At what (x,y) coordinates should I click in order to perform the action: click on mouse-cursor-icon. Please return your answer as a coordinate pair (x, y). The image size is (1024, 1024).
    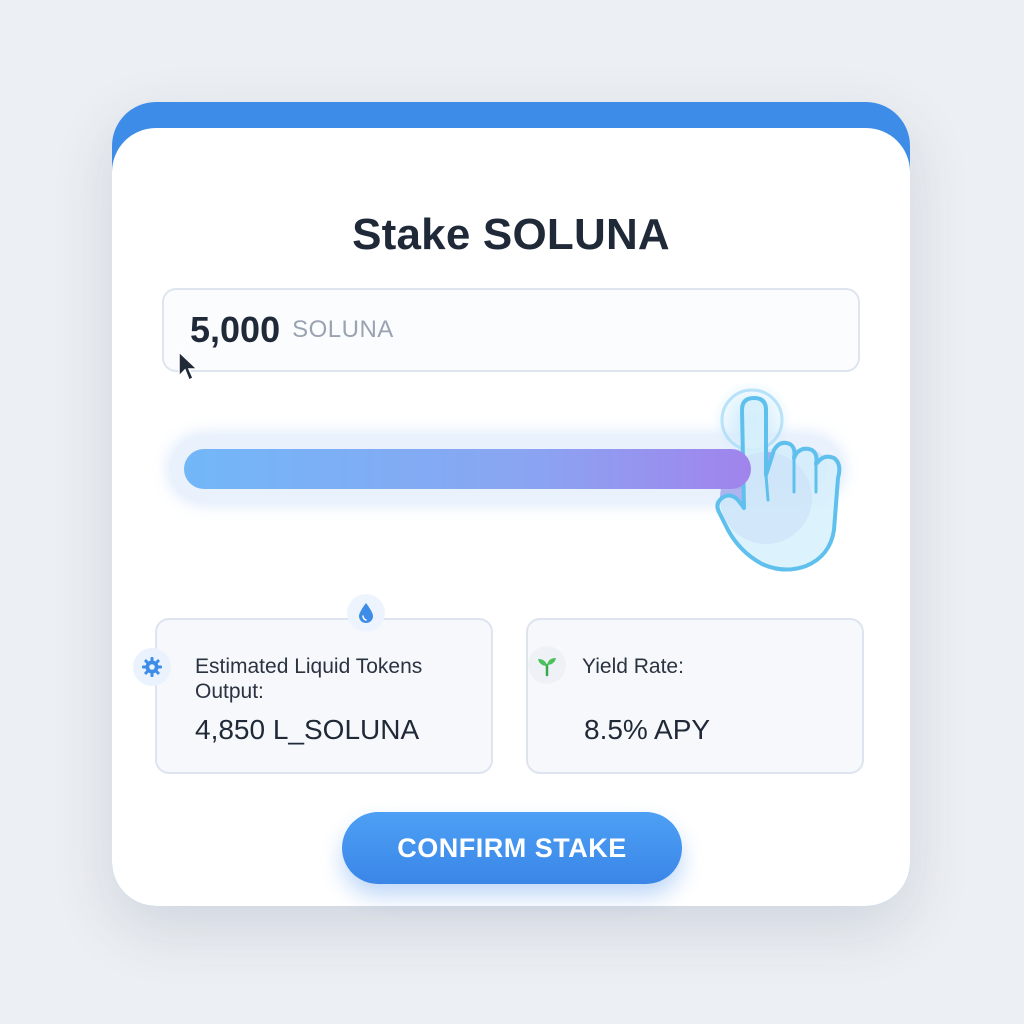
    Looking at the image, I should click on (188, 366).